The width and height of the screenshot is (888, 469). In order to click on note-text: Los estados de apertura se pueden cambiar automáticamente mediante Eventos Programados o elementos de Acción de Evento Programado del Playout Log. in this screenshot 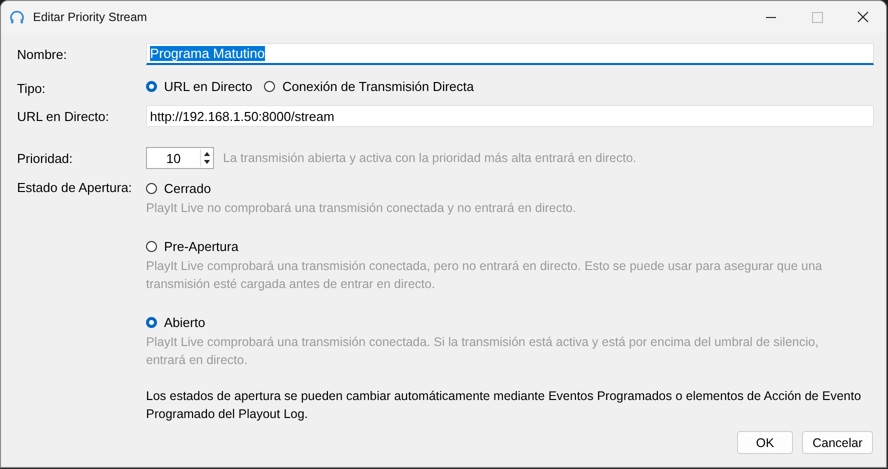, I will do `click(504, 405)`.